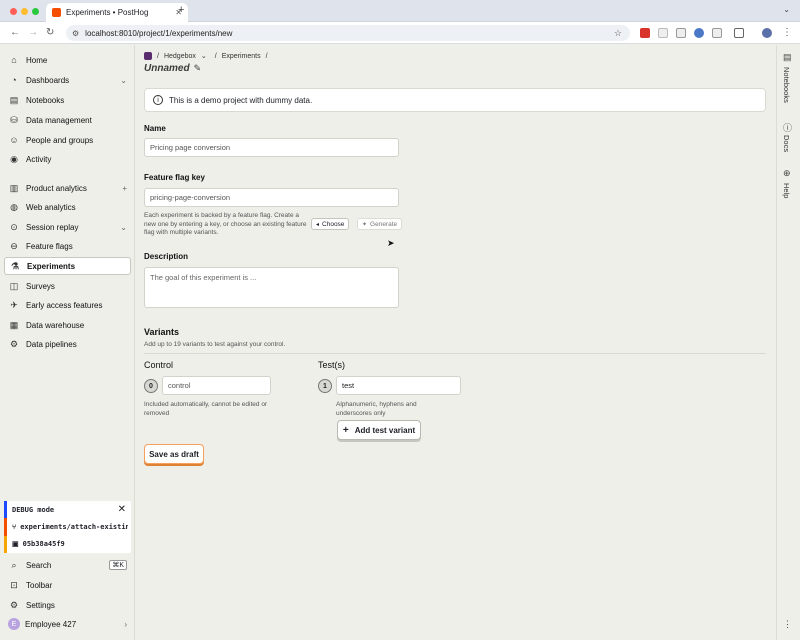 This screenshot has height=640, width=800. Describe the element at coordinates (67, 100) in the screenshot. I see `sidebar-item-notebooks: ▤ Notebooks` at that location.